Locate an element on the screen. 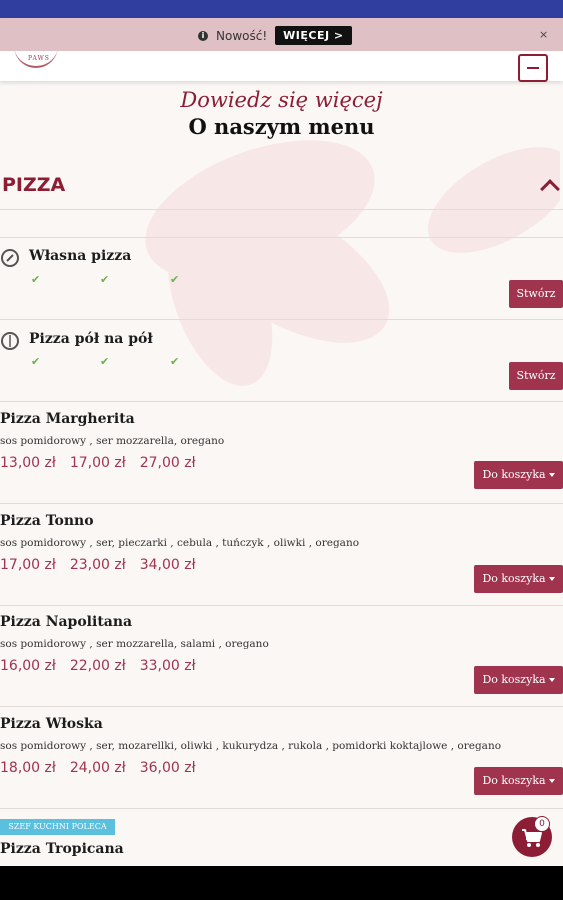  price: 22,00 zł is located at coordinates (97, 666).